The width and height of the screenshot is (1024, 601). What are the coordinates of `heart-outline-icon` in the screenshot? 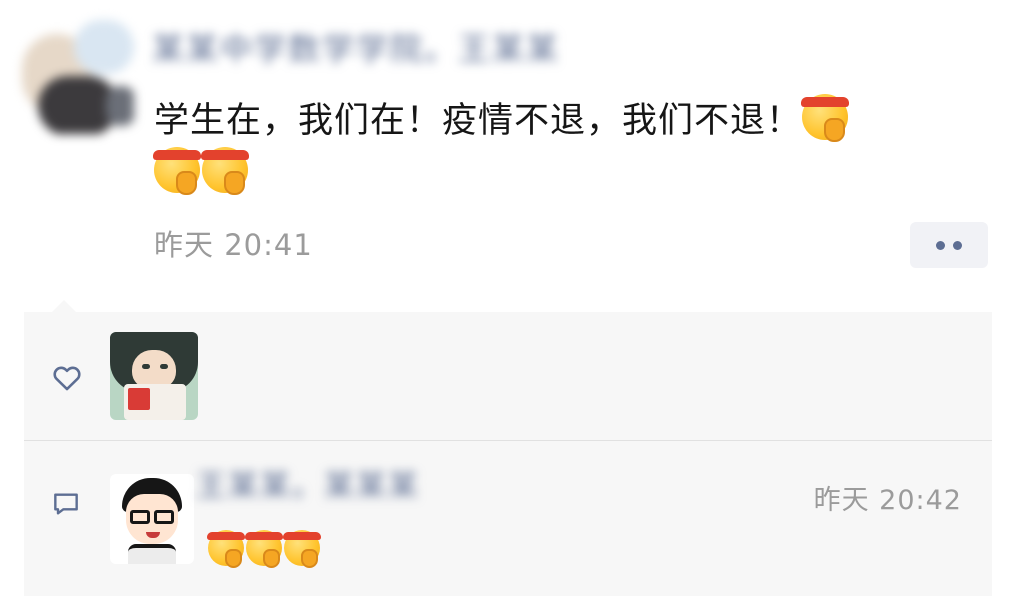 It's located at (67, 378).